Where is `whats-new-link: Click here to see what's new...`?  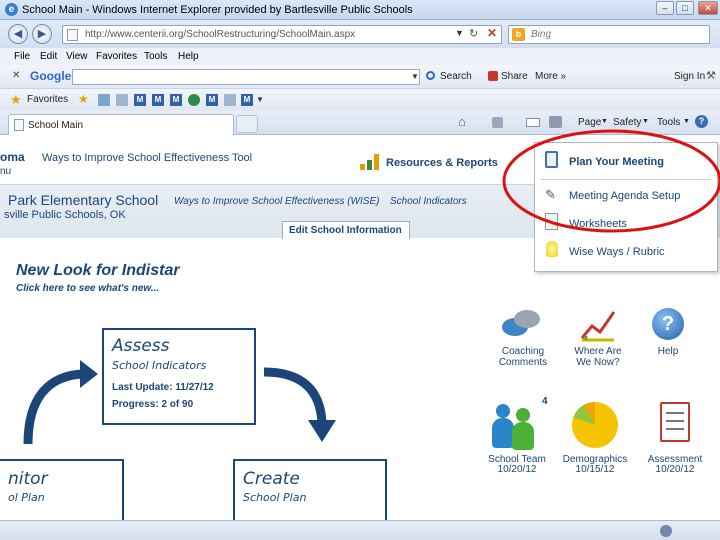
whats-new-link: Click here to see what's new... is located at coordinates (87, 288).